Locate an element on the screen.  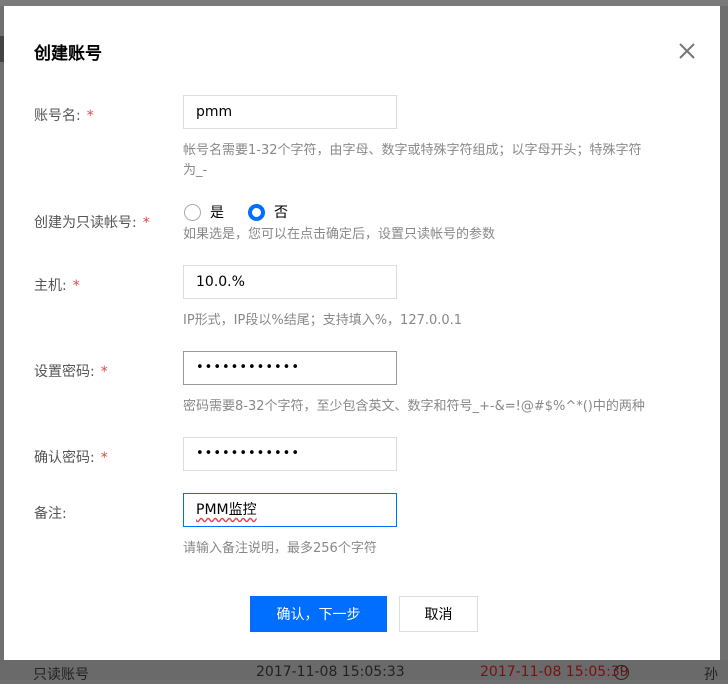
bg-cell-user: 孙 is located at coordinates (711, 675).